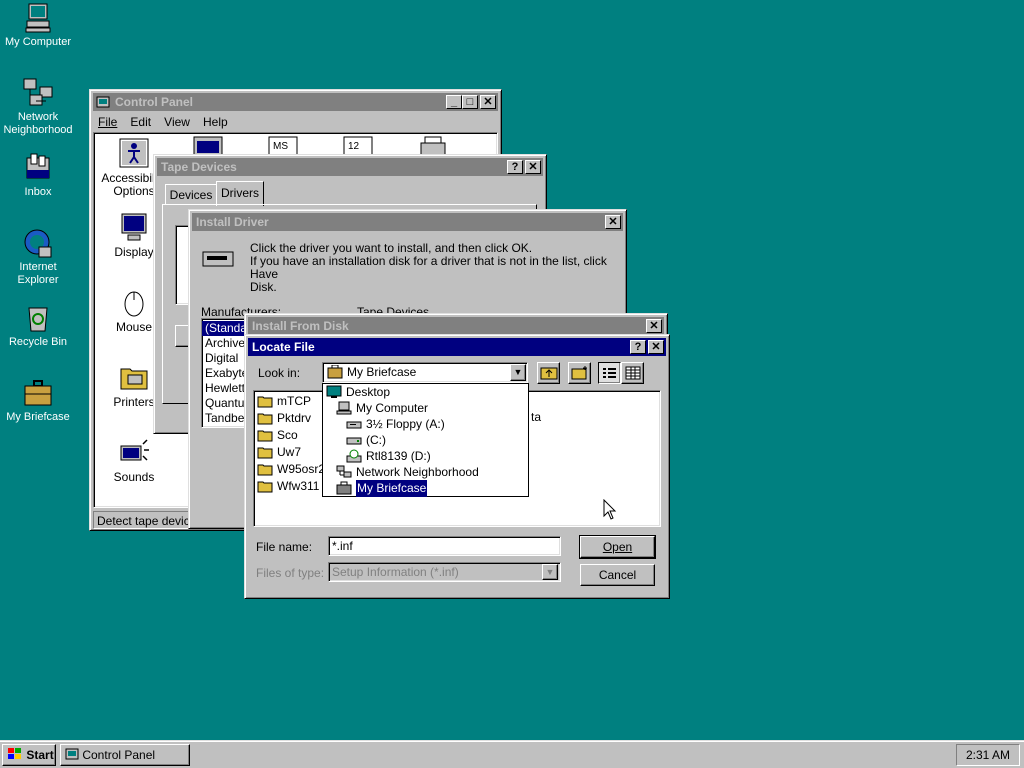 Image resolution: width=1024 pixels, height=768 pixels. I want to click on cp-item-sounds: Sounds, so click(134, 460).